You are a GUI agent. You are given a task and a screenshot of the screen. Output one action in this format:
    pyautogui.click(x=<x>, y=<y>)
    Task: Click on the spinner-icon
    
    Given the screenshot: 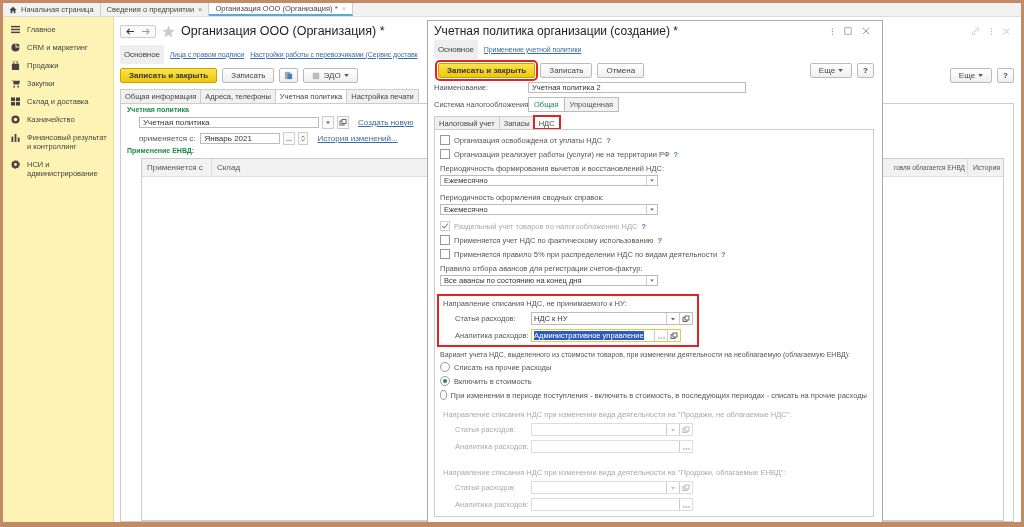 What is the action you would take?
    pyautogui.click(x=303, y=138)
    